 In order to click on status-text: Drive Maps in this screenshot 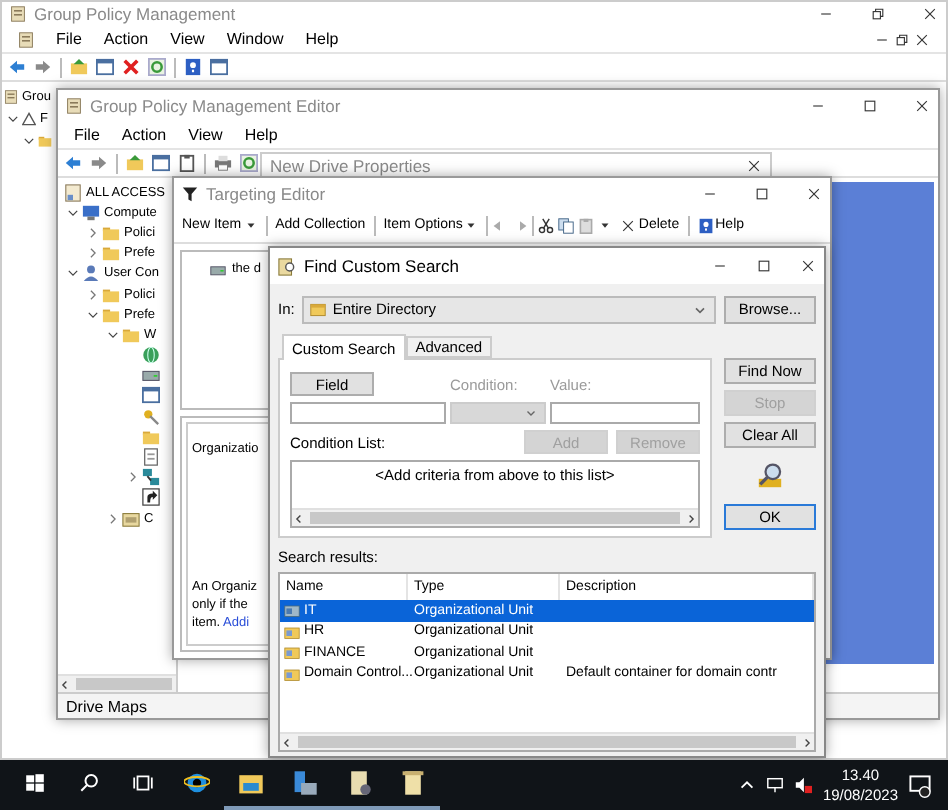, I will do `click(106, 706)`.